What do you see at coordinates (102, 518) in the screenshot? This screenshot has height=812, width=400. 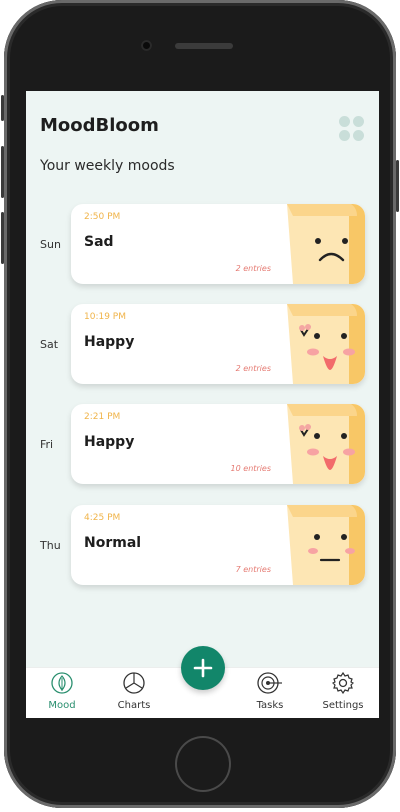 I see `entry-time: 4:25 PM` at bounding box center [102, 518].